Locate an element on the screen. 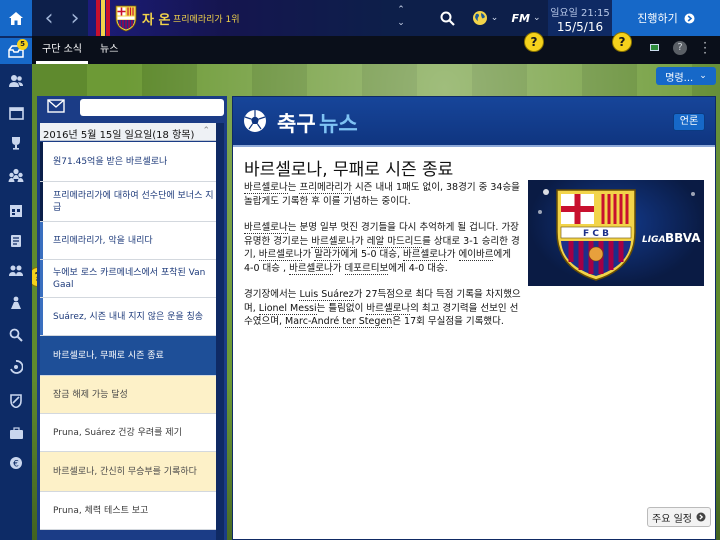 The height and width of the screenshot is (540, 720). sidebar-item-dynamics is located at coordinates (16, 367).